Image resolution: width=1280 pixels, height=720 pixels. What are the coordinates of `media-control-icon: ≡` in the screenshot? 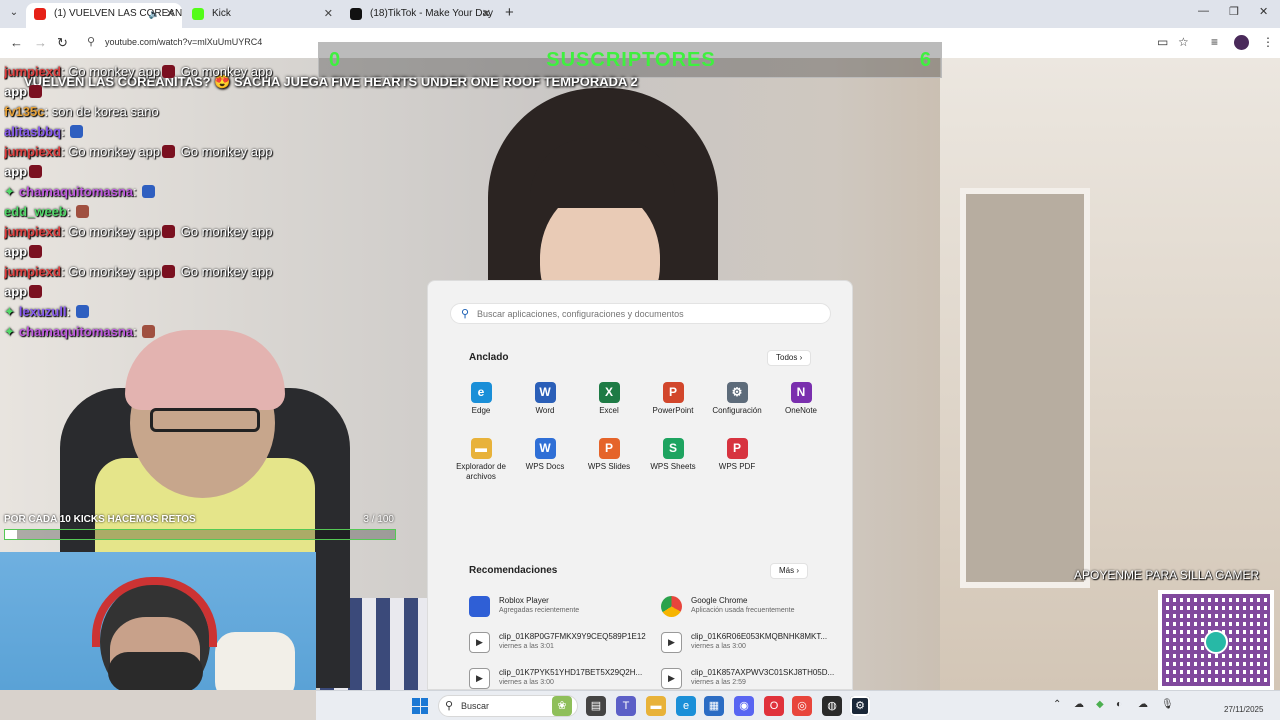 It's located at (1214, 42).